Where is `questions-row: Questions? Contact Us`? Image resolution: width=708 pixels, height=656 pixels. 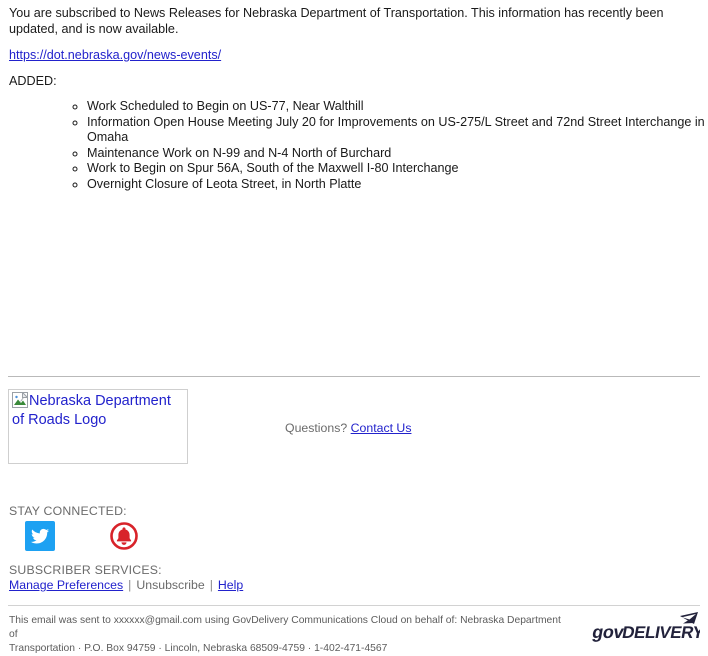
questions-row: Questions? Contact Us is located at coordinates (348, 428).